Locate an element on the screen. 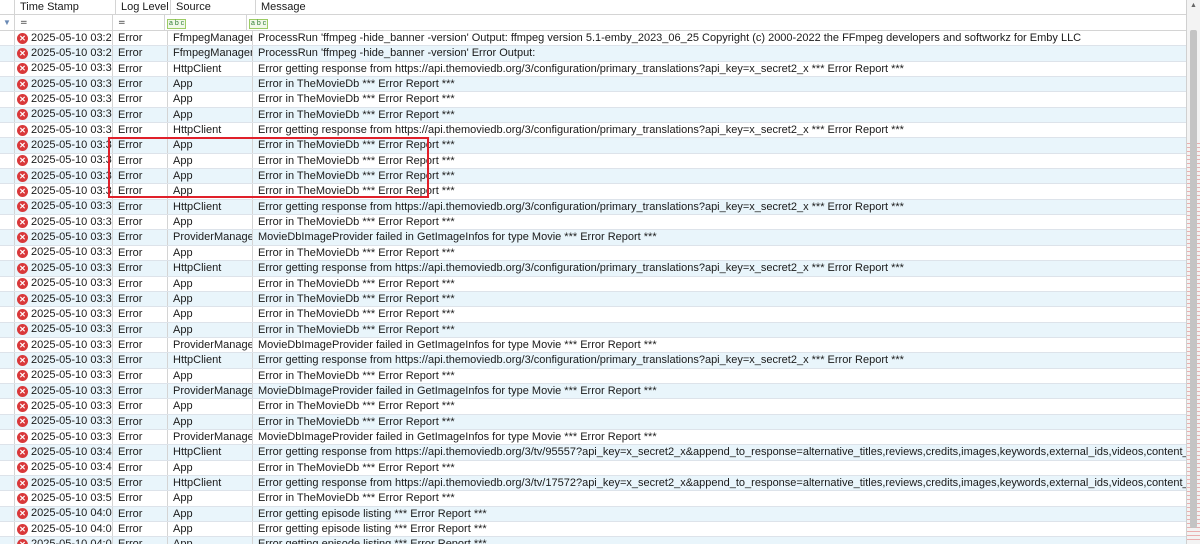  equals-operator-icon: = is located at coordinates (22, 23).